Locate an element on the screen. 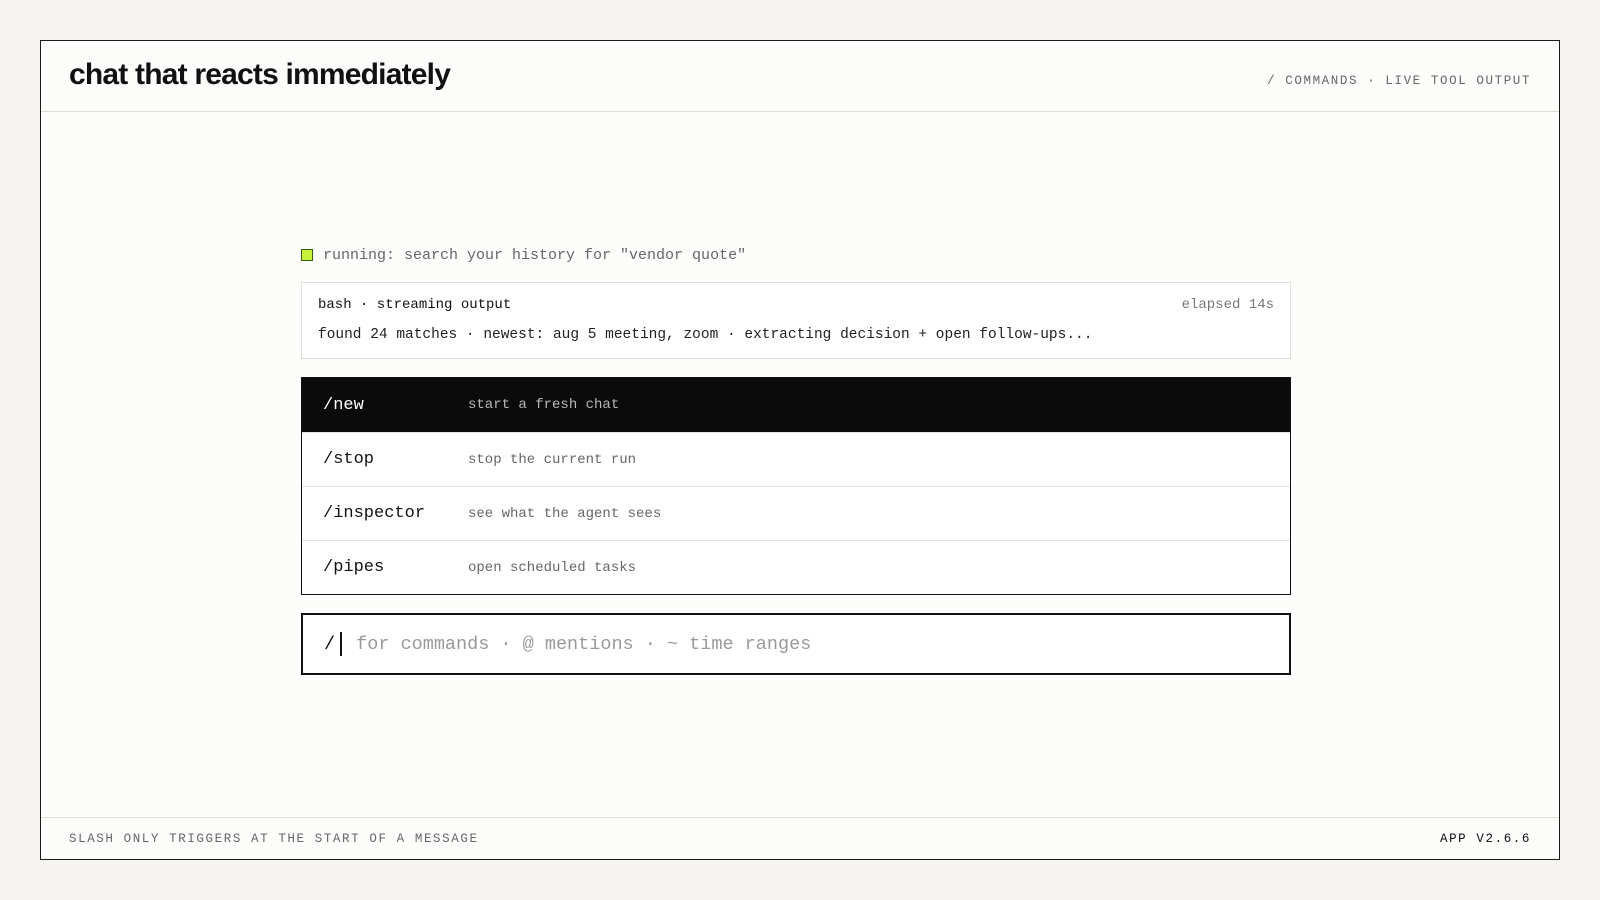  command-name: /inspector is located at coordinates (374, 513).